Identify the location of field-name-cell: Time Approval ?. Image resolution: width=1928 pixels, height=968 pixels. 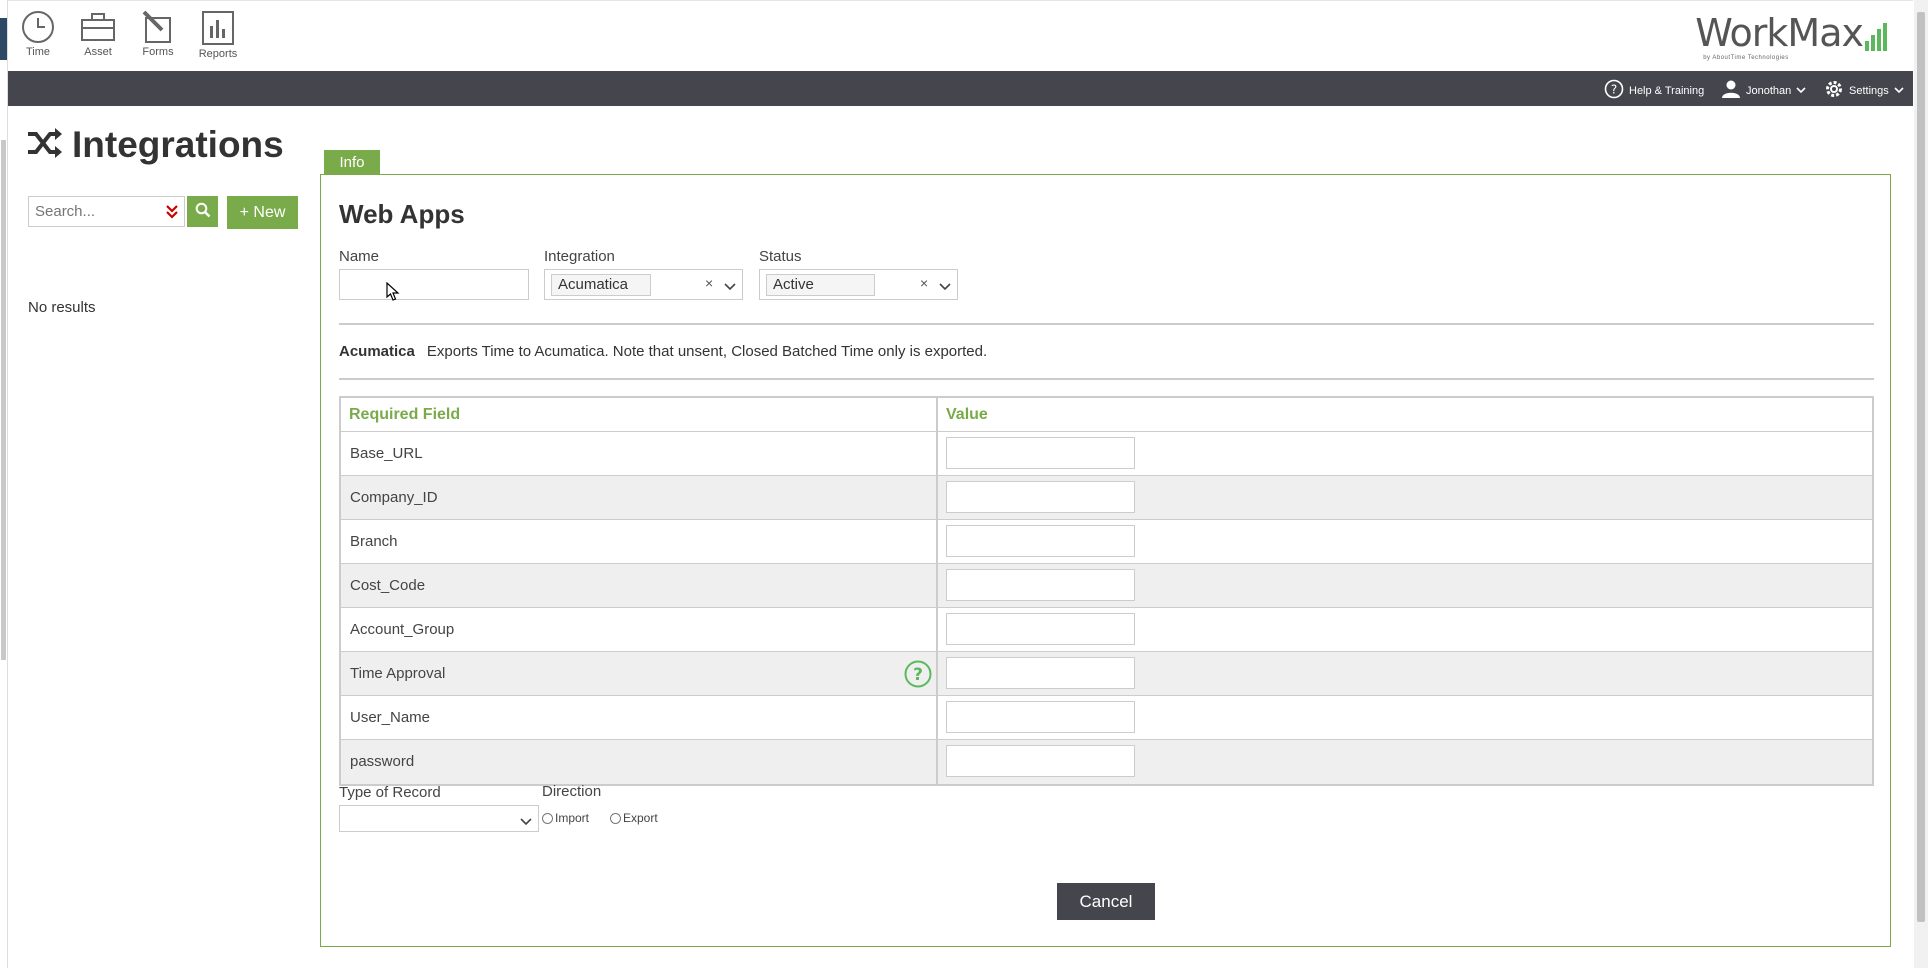
(639, 673).